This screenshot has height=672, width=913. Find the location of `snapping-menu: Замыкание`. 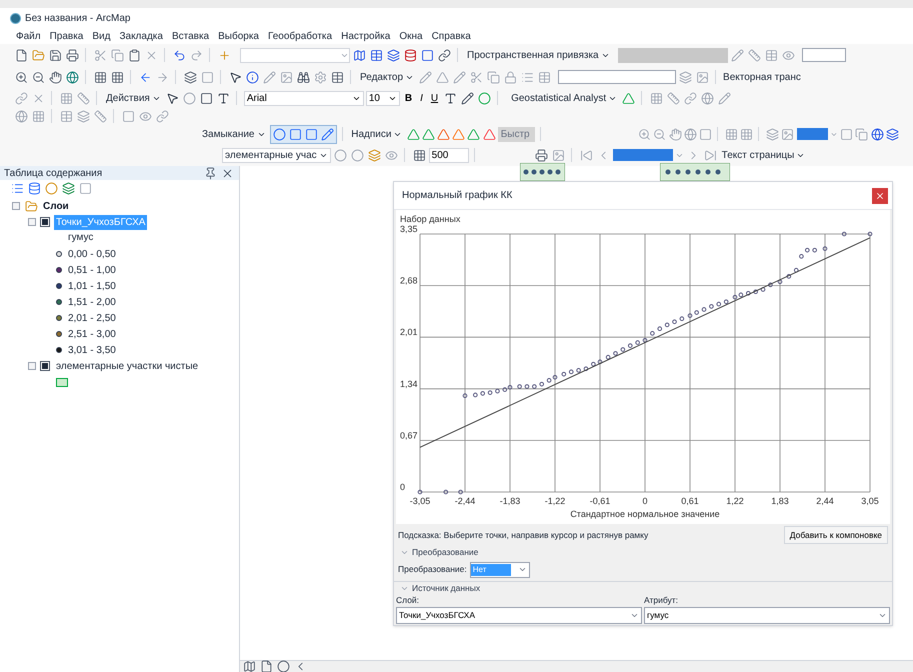

snapping-menu: Замыкание is located at coordinates (234, 134).